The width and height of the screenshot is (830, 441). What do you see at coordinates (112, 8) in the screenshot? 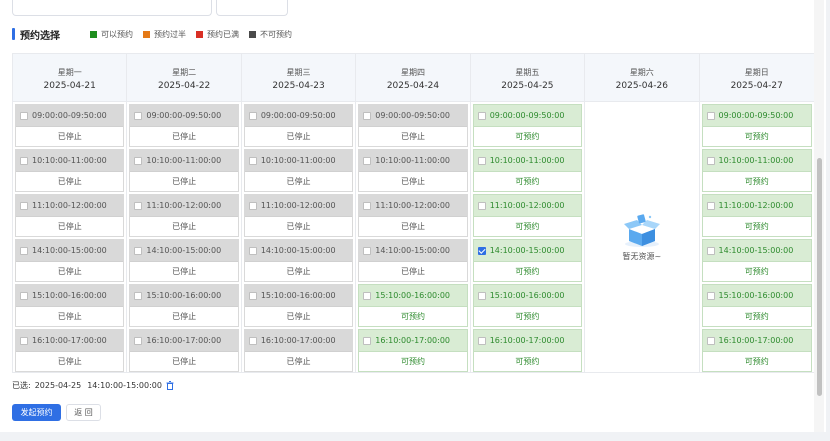
I see `top-input` at bounding box center [112, 8].